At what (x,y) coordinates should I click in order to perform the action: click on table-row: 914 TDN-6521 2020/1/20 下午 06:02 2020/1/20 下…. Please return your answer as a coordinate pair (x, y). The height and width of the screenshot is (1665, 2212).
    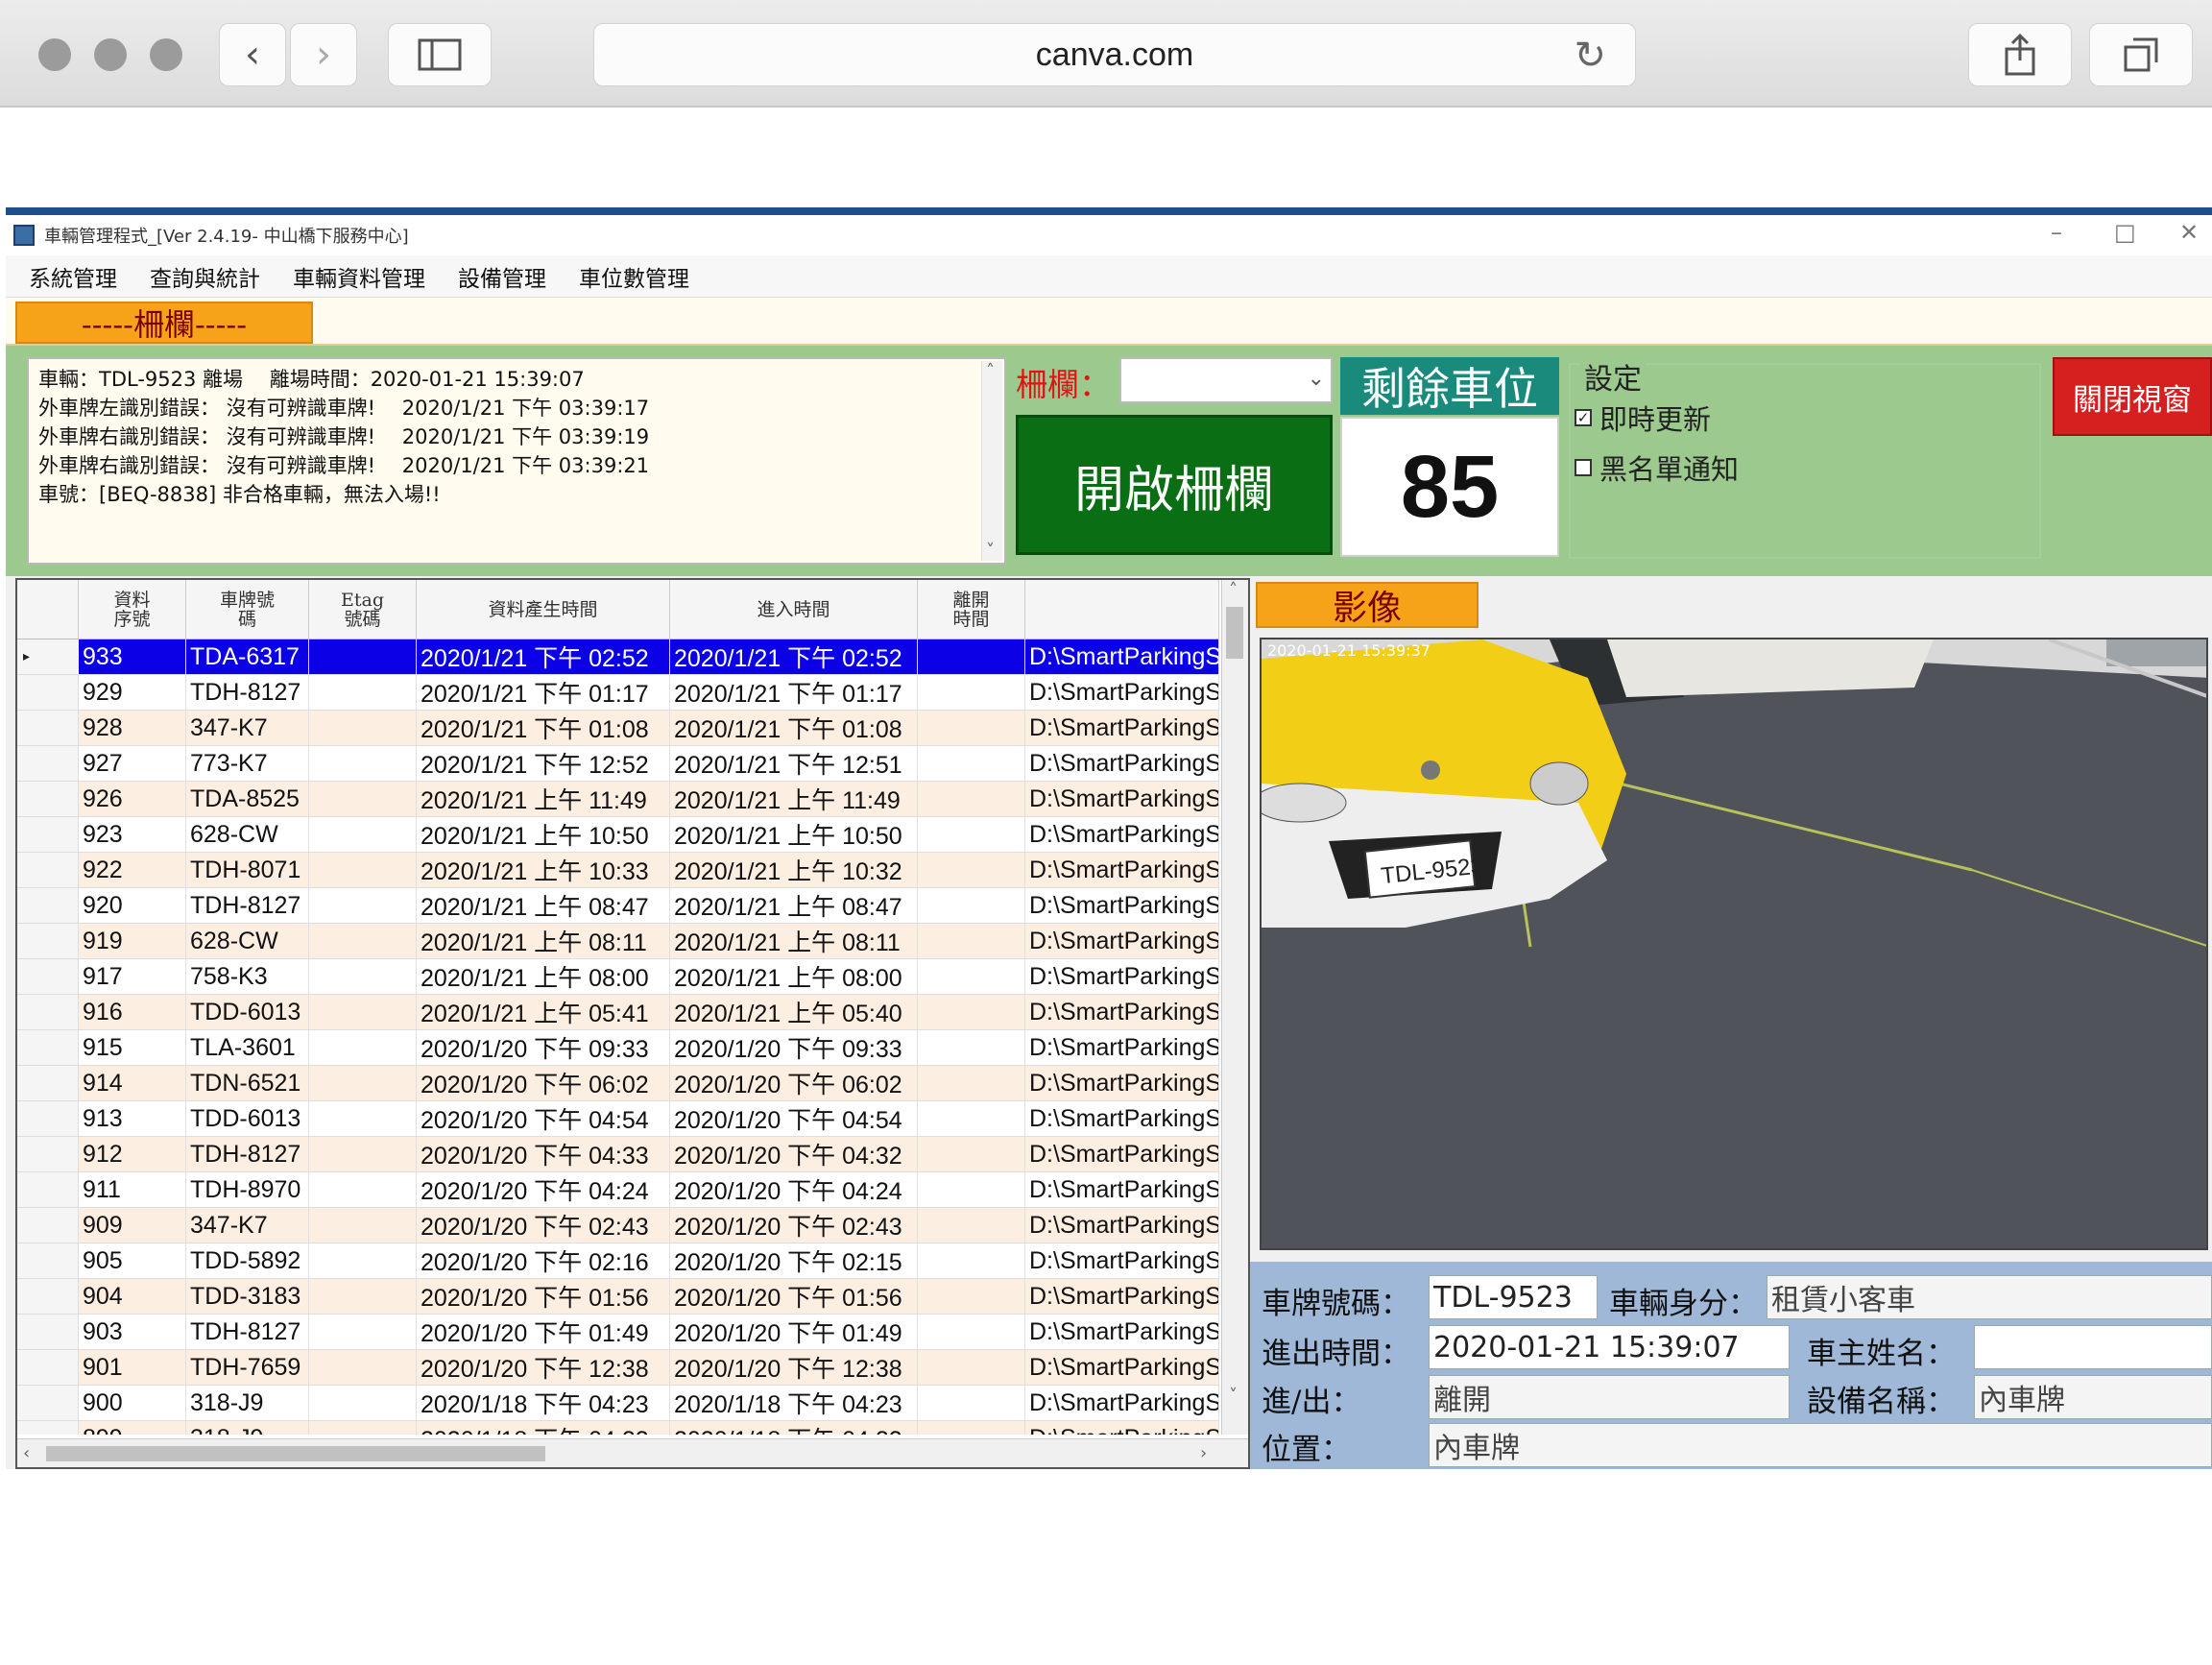
    Looking at the image, I should click on (618, 1083).